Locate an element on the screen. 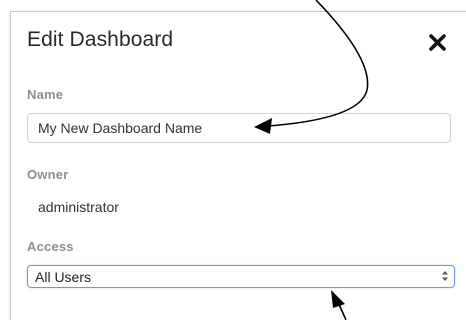 The image size is (466, 320). access-selected-value: All Users is located at coordinates (63, 277).